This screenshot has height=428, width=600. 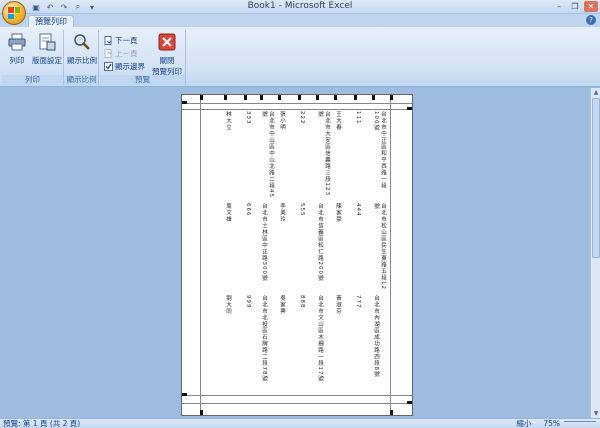 I want to click on sheet-cell: 台北市松山區民生東路五段12號, so click(x=379, y=246).